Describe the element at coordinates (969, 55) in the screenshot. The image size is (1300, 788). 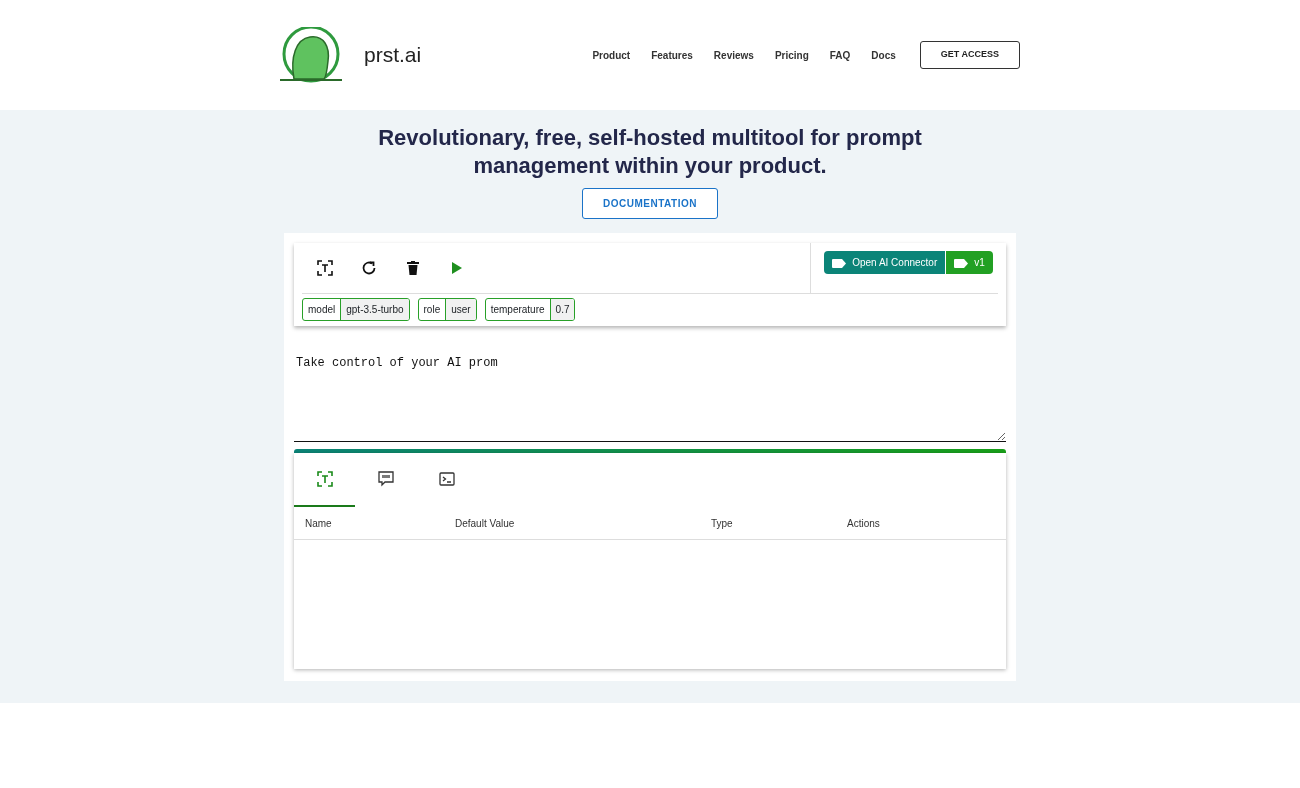
I see `get-access-button: GET ACCESS` at that location.